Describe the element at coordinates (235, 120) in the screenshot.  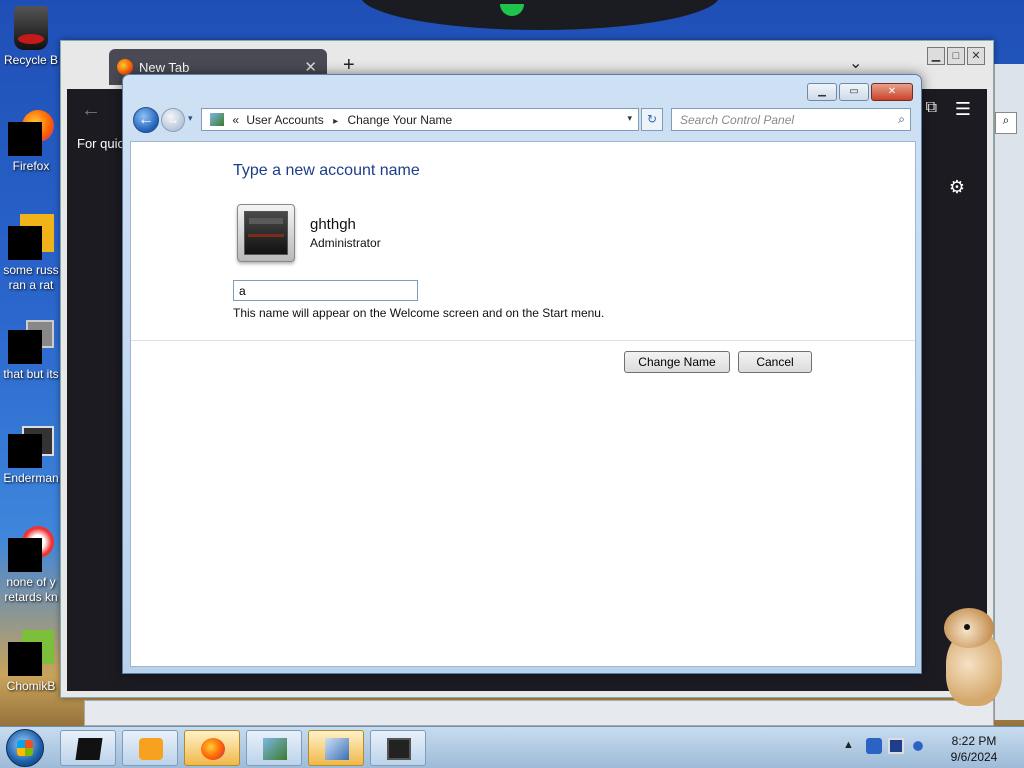
I see `breadcrumb-overflow: «` at that location.